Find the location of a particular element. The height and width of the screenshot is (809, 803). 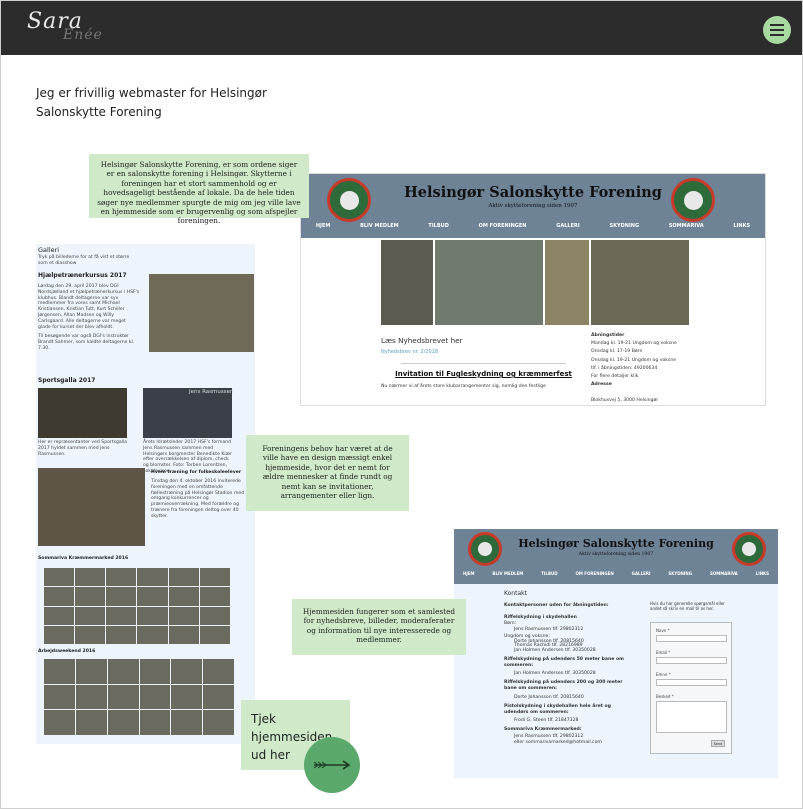

top-bar: Sara Enée is located at coordinates (401, 28).